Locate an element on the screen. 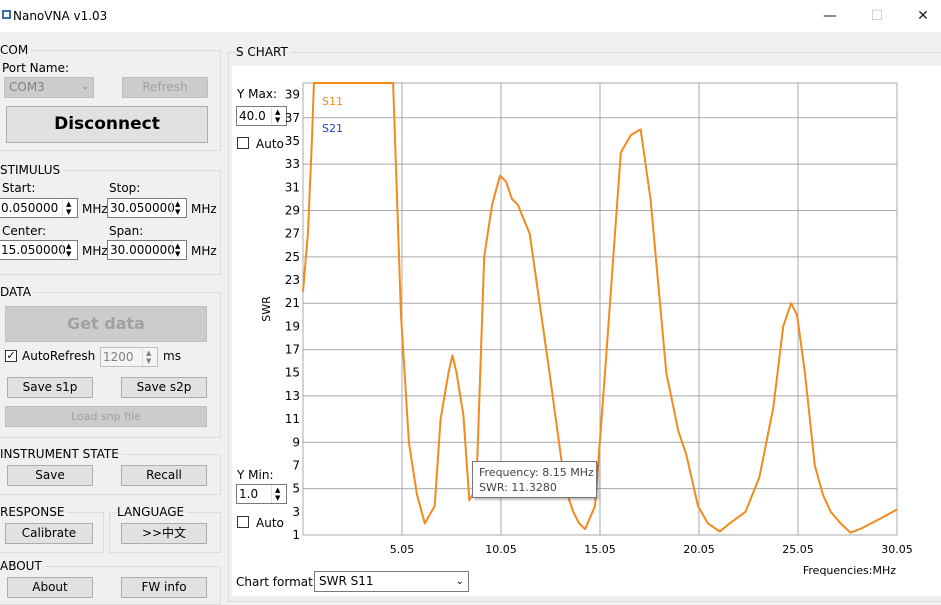  y-tick-label: 27 is located at coordinates (292, 234).